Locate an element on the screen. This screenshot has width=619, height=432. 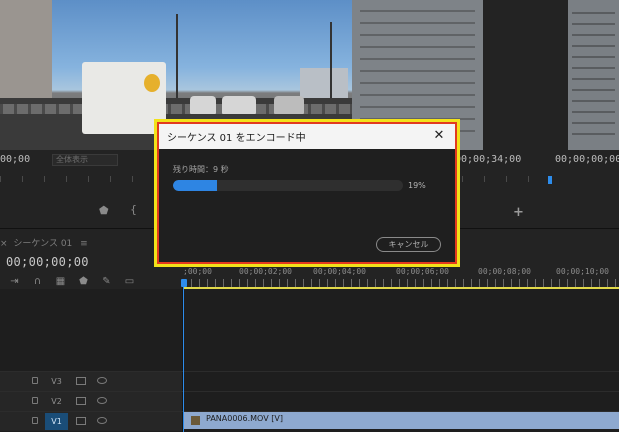
work-area-bar is located at coordinates (401, 288).